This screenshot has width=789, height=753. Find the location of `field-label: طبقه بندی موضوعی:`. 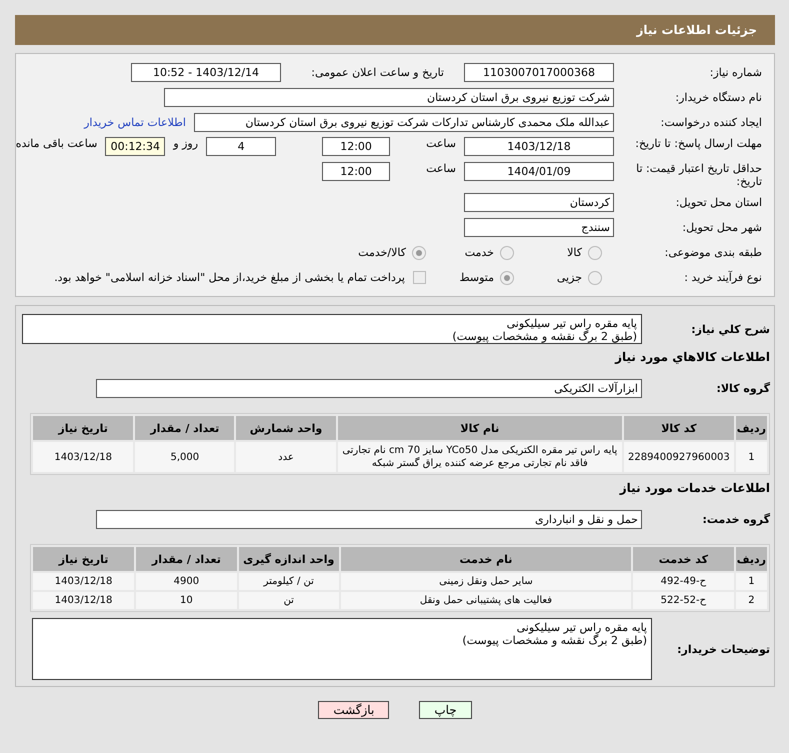

field-label: طبقه بندی موضوعی: is located at coordinates (713, 252).